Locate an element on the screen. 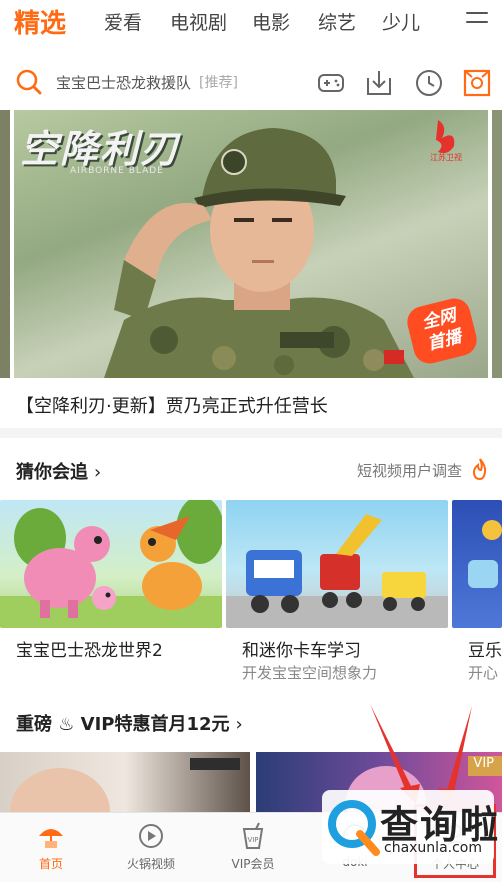 Image resolution: width=502 pixels, height=882 pixels. tab-home: 首页 is located at coordinates (51, 846).